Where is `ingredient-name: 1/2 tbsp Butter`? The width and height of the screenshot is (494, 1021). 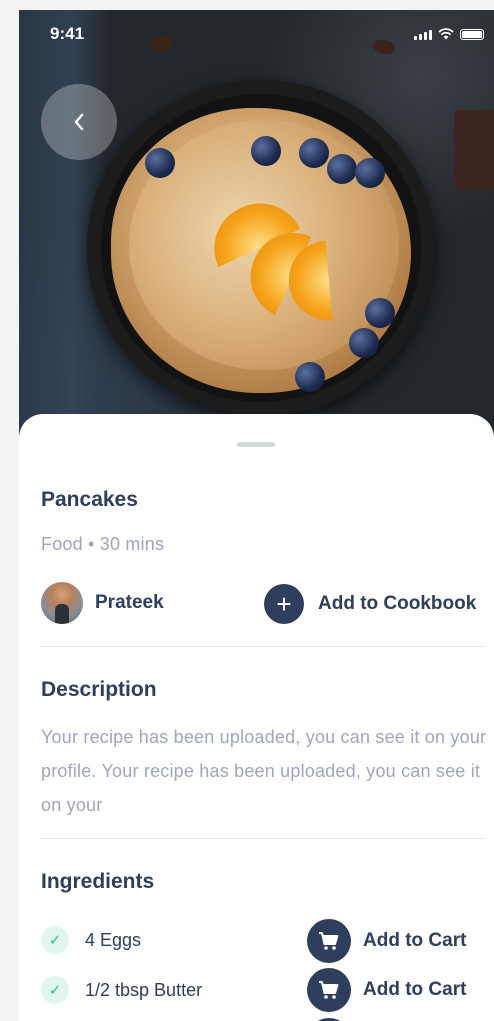 ingredient-name: 1/2 tbsp Butter is located at coordinates (144, 989).